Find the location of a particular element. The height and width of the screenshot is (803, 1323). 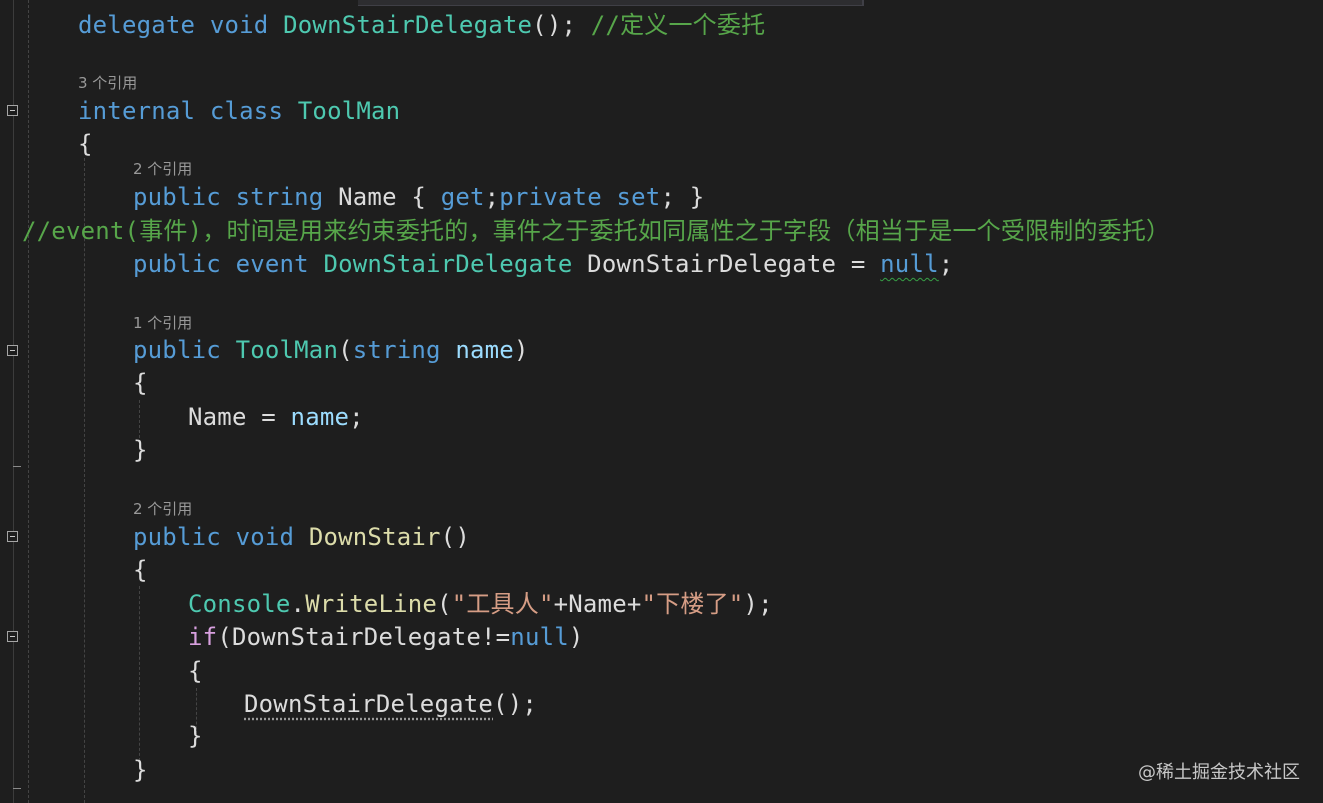

codelens-references: 3 个引用 is located at coordinates (107, 83).